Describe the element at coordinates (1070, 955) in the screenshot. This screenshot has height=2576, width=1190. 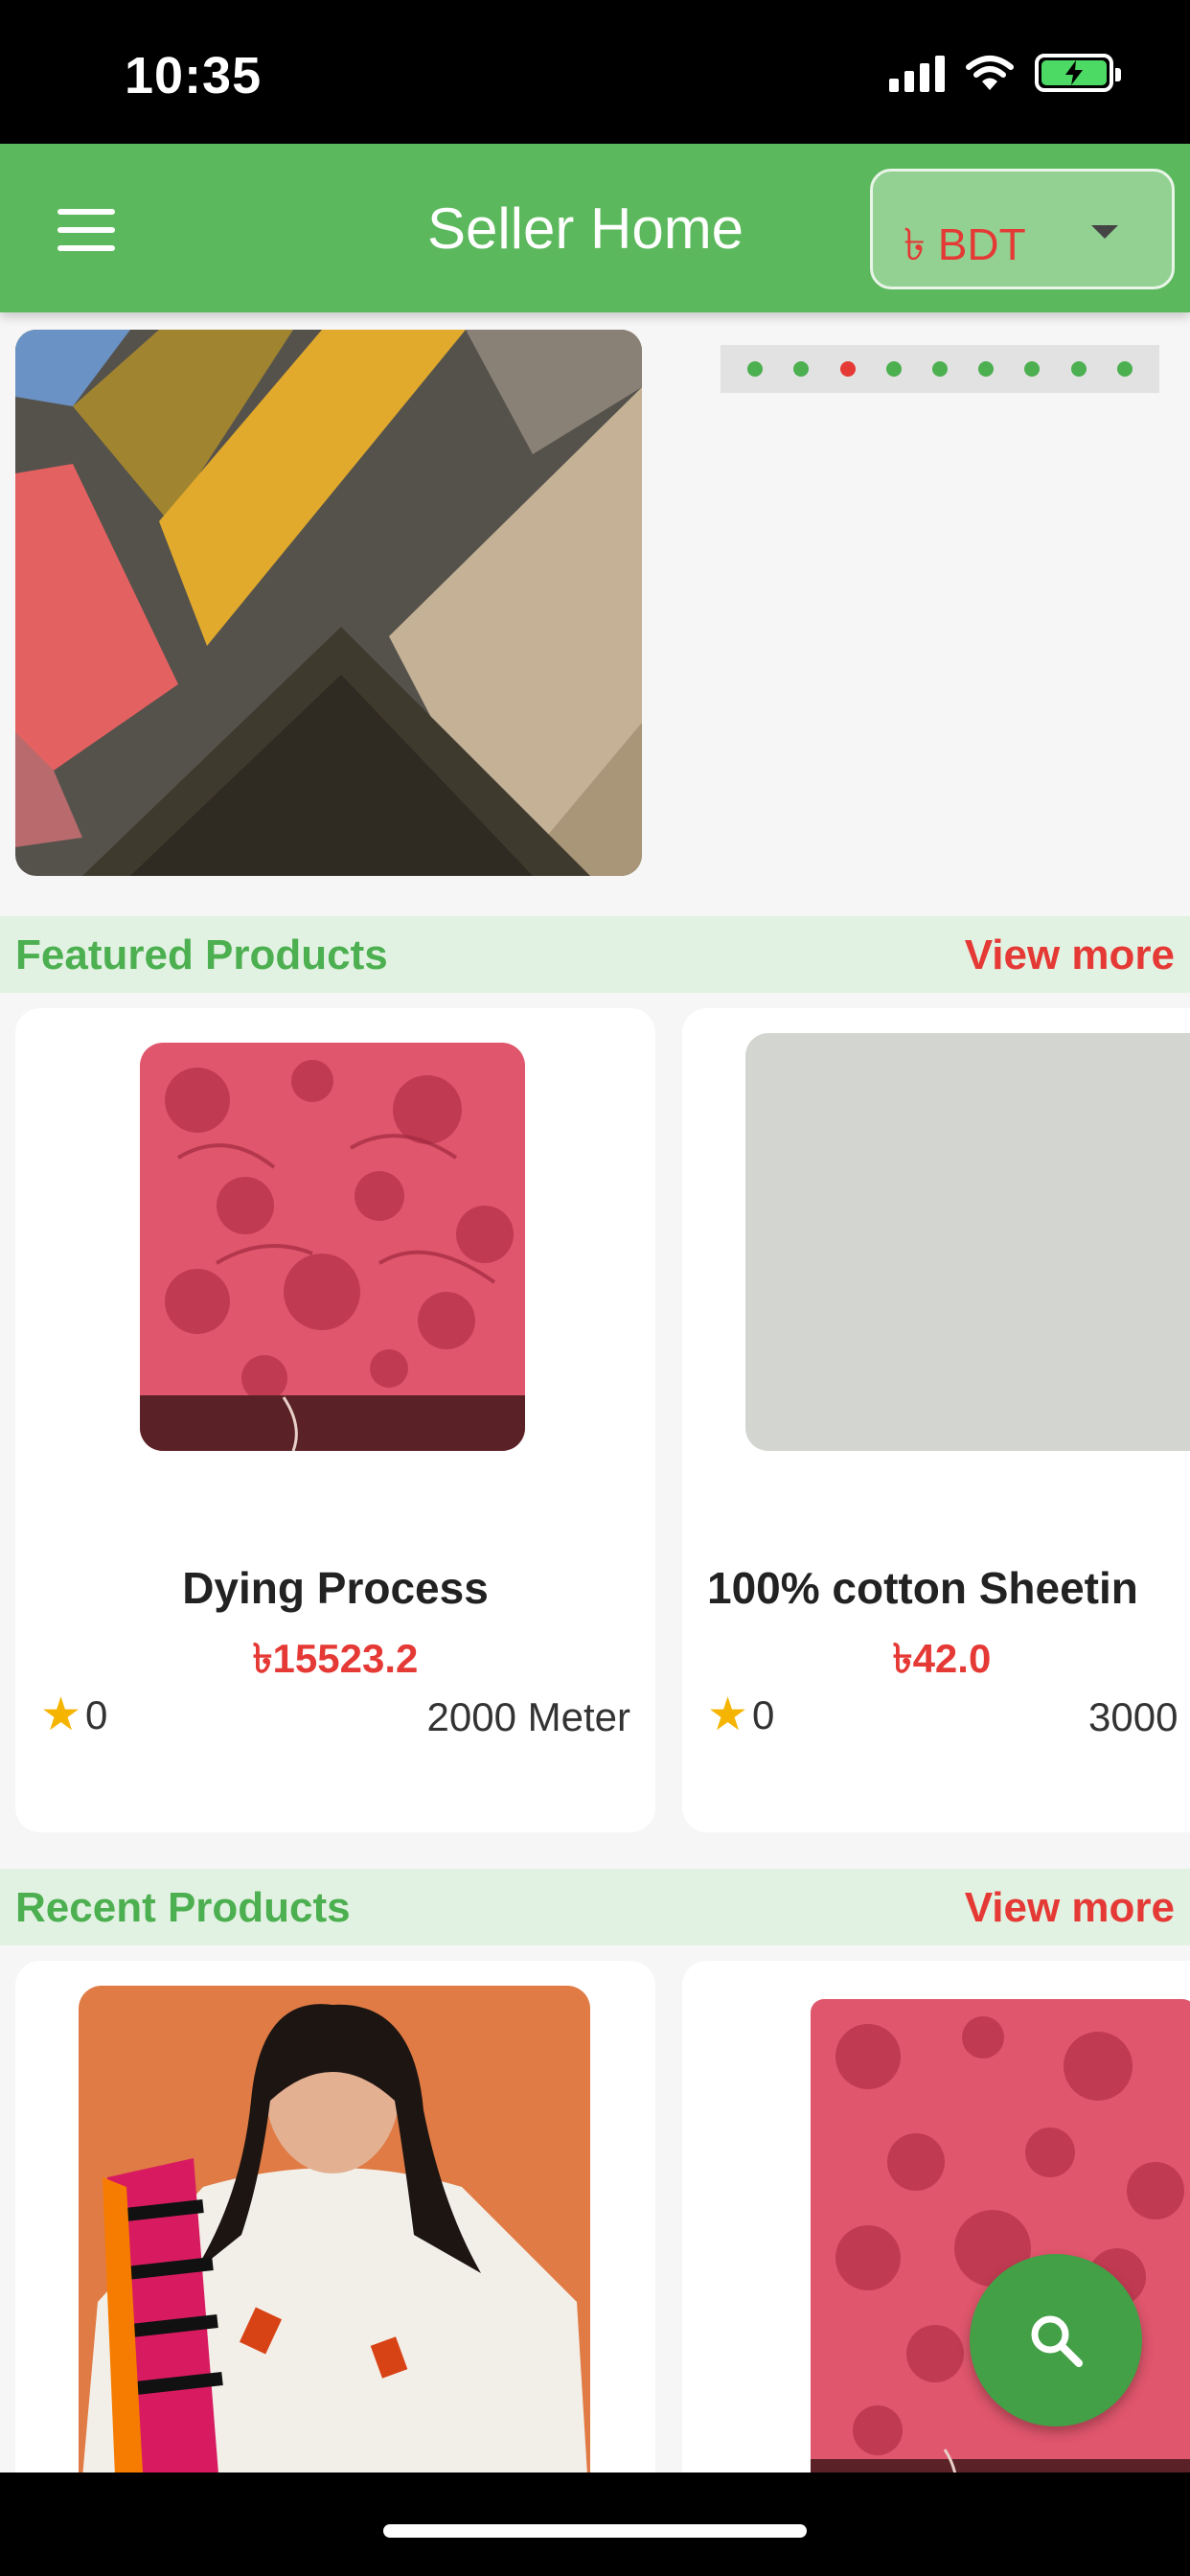
I see `featured-view-more-link: View more` at that location.